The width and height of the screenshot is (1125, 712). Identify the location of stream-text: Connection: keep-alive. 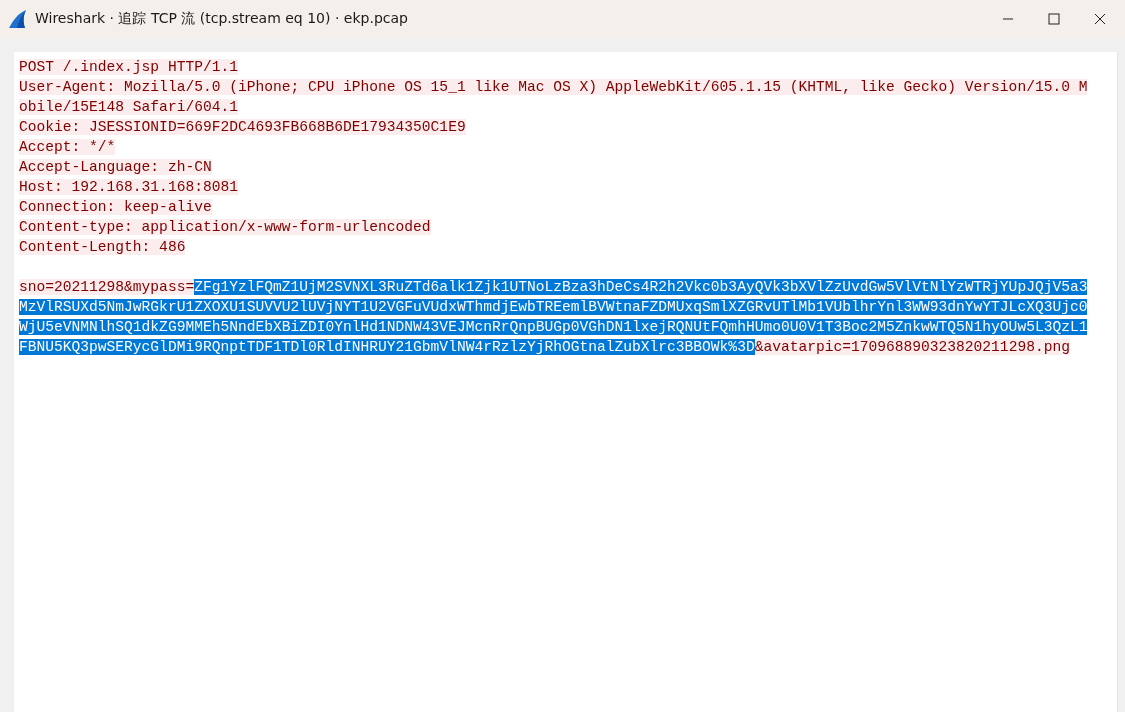
(115, 207).